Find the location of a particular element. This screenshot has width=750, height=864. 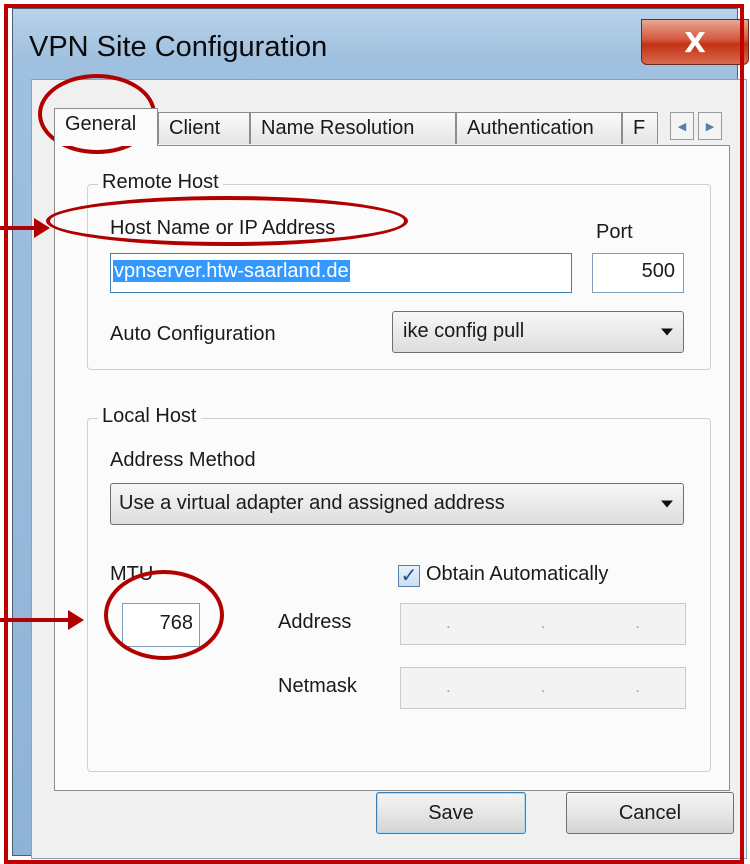

auto-config-select: ike config pull is located at coordinates (538, 332).